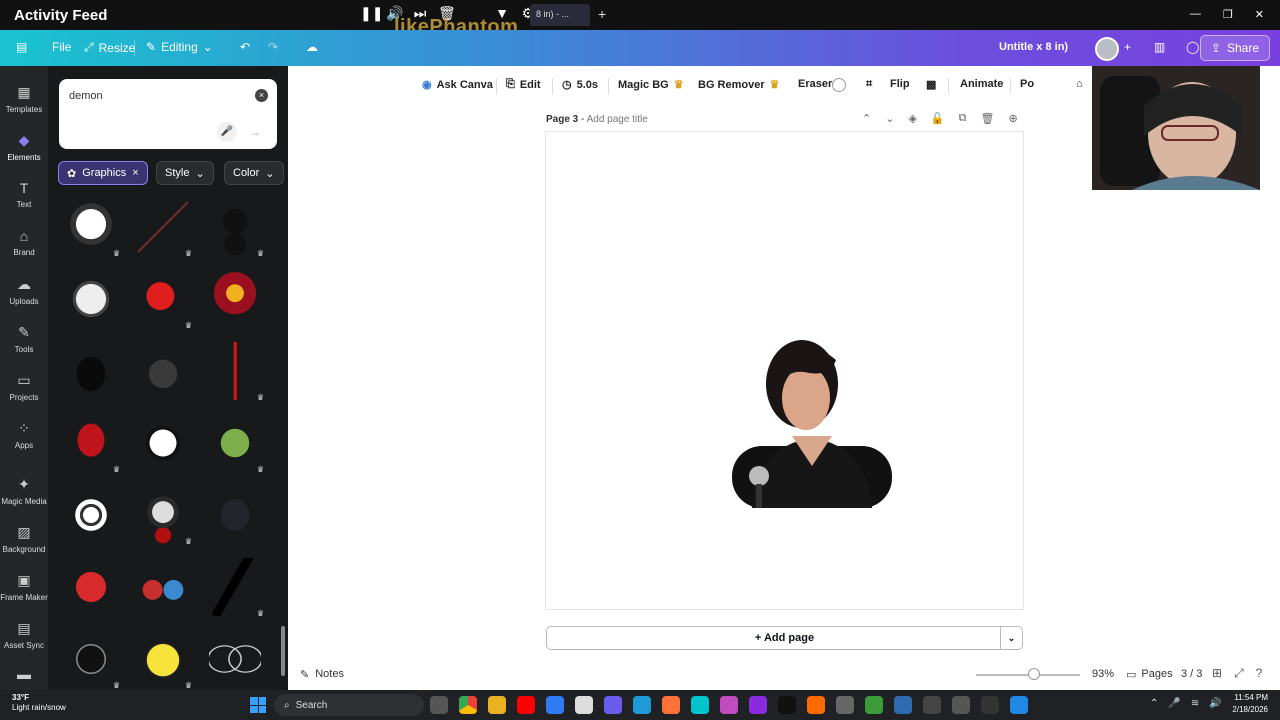 The width and height of the screenshot is (1280, 720). I want to click on pages-button: ▭ Pages, so click(1149, 674).